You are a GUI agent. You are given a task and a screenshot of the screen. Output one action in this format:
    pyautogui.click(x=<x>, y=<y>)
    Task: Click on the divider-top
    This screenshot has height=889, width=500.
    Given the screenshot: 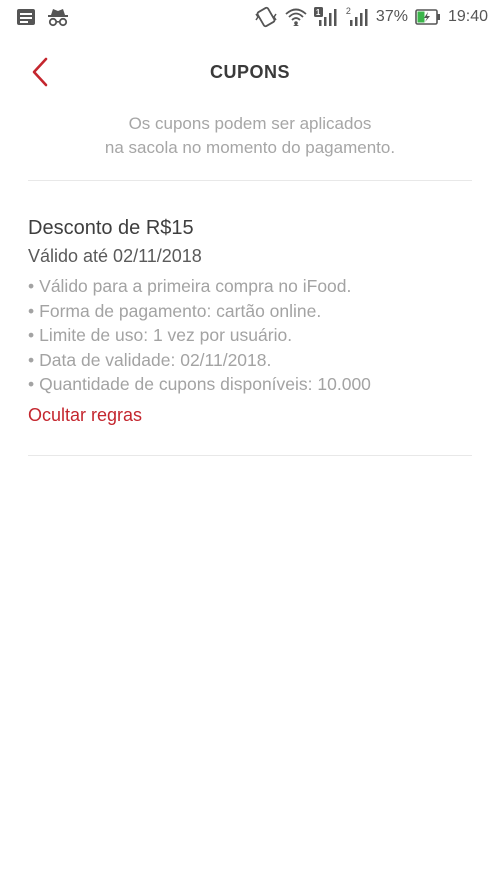 What is the action you would take?
    pyautogui.click(x=250, y=180)
    